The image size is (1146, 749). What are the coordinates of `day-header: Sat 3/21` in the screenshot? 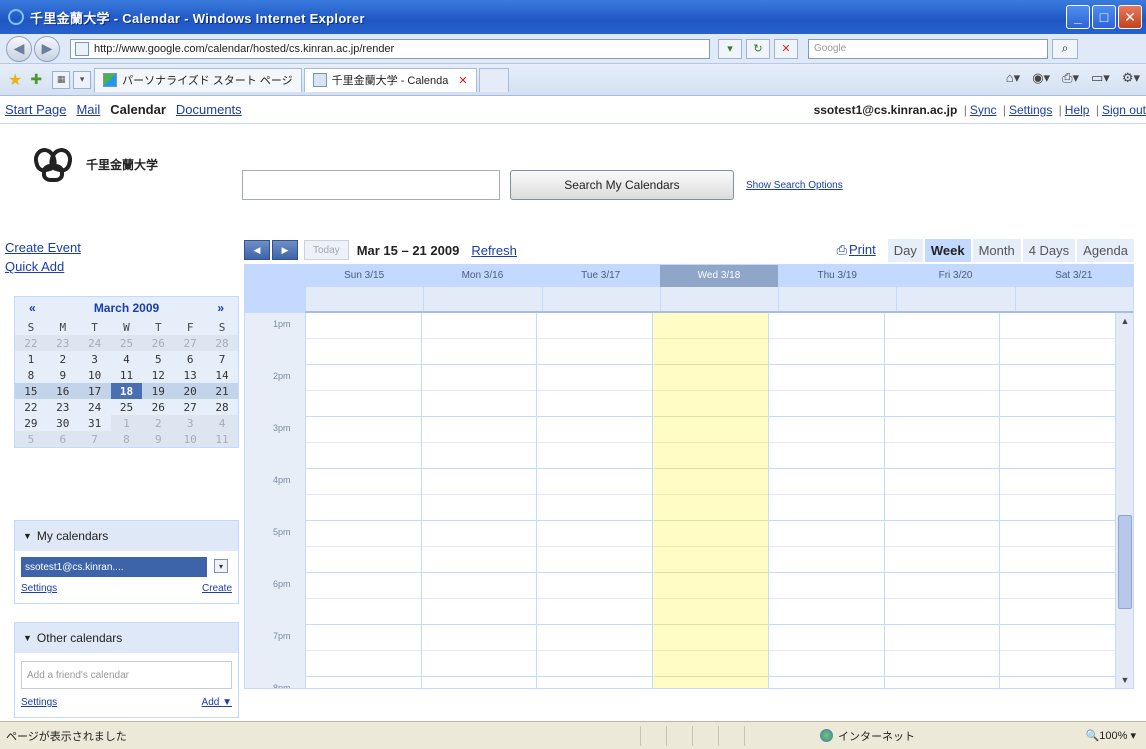 It's located at (1074, 276).